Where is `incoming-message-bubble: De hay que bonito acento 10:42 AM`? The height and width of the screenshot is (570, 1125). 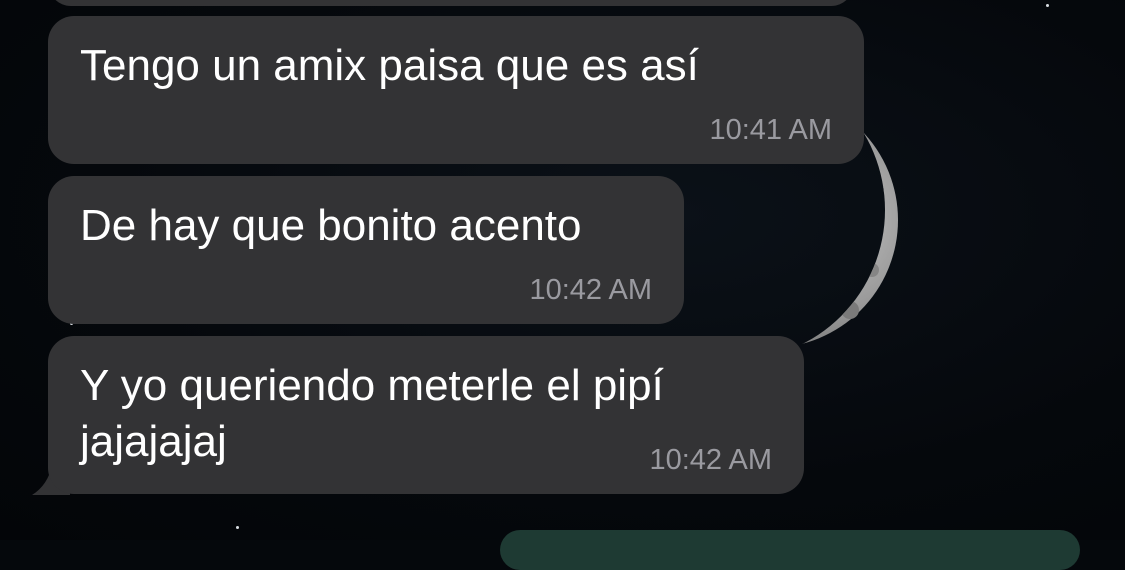 incoming-message-bubble: De hay que bonito acento 10:42 AM is located at coordinates (366, 250).